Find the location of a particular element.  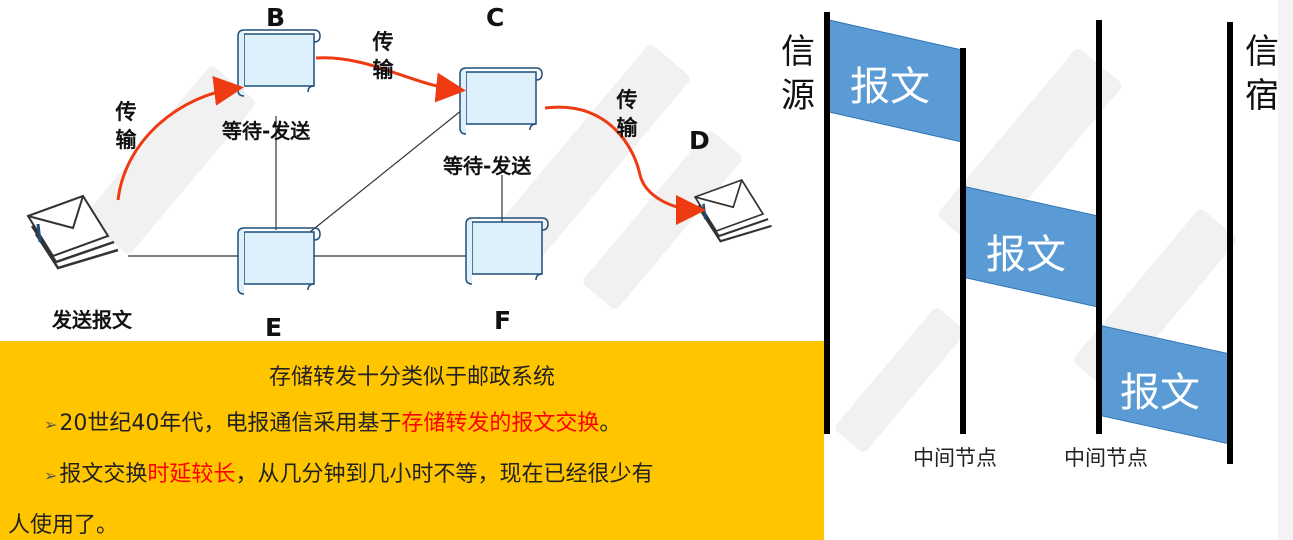

link-e-c is located at coordinates (386, 171).